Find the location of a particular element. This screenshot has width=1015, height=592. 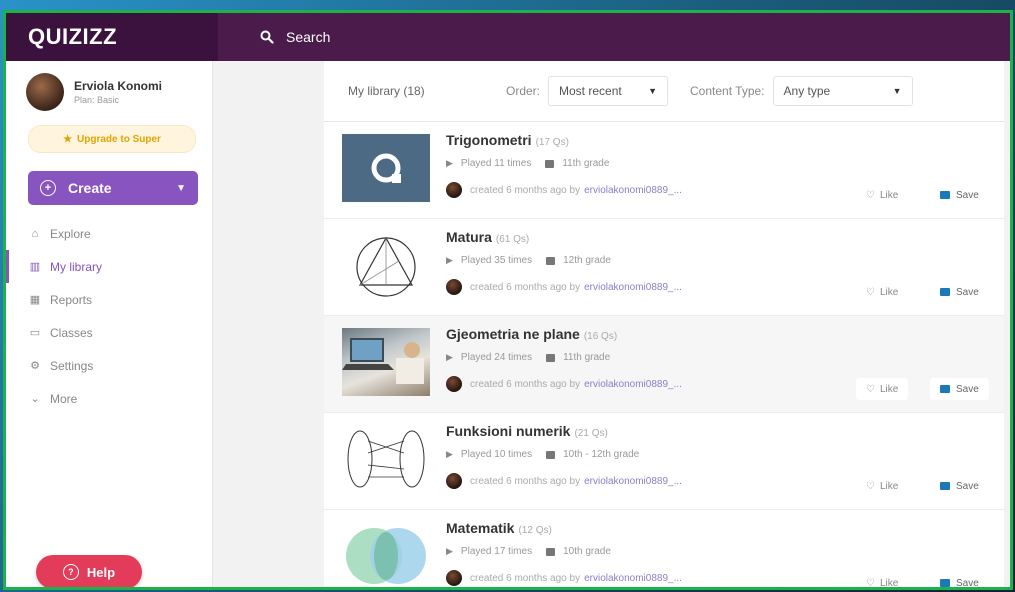

quiz-meta: ▶ Played 11 times 11th grade is located at coordinates (527, 163).